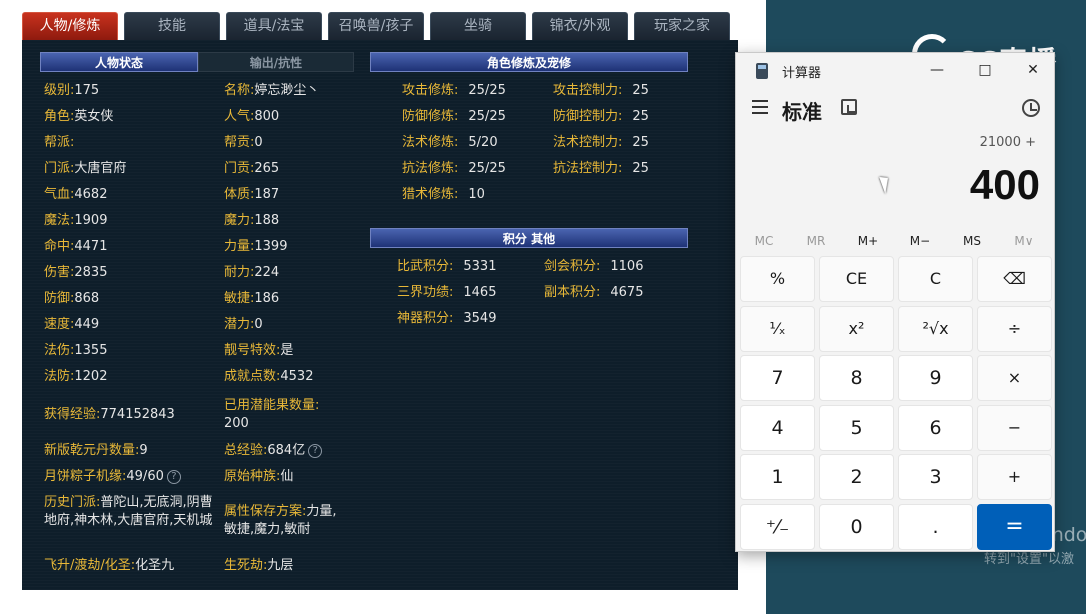 The height and width of the screenshot is (614, 1086). What do you see at coordinates (91, 272) in the screenshot?
I see `stat-value: 2835` at bounding box center [91, 272].